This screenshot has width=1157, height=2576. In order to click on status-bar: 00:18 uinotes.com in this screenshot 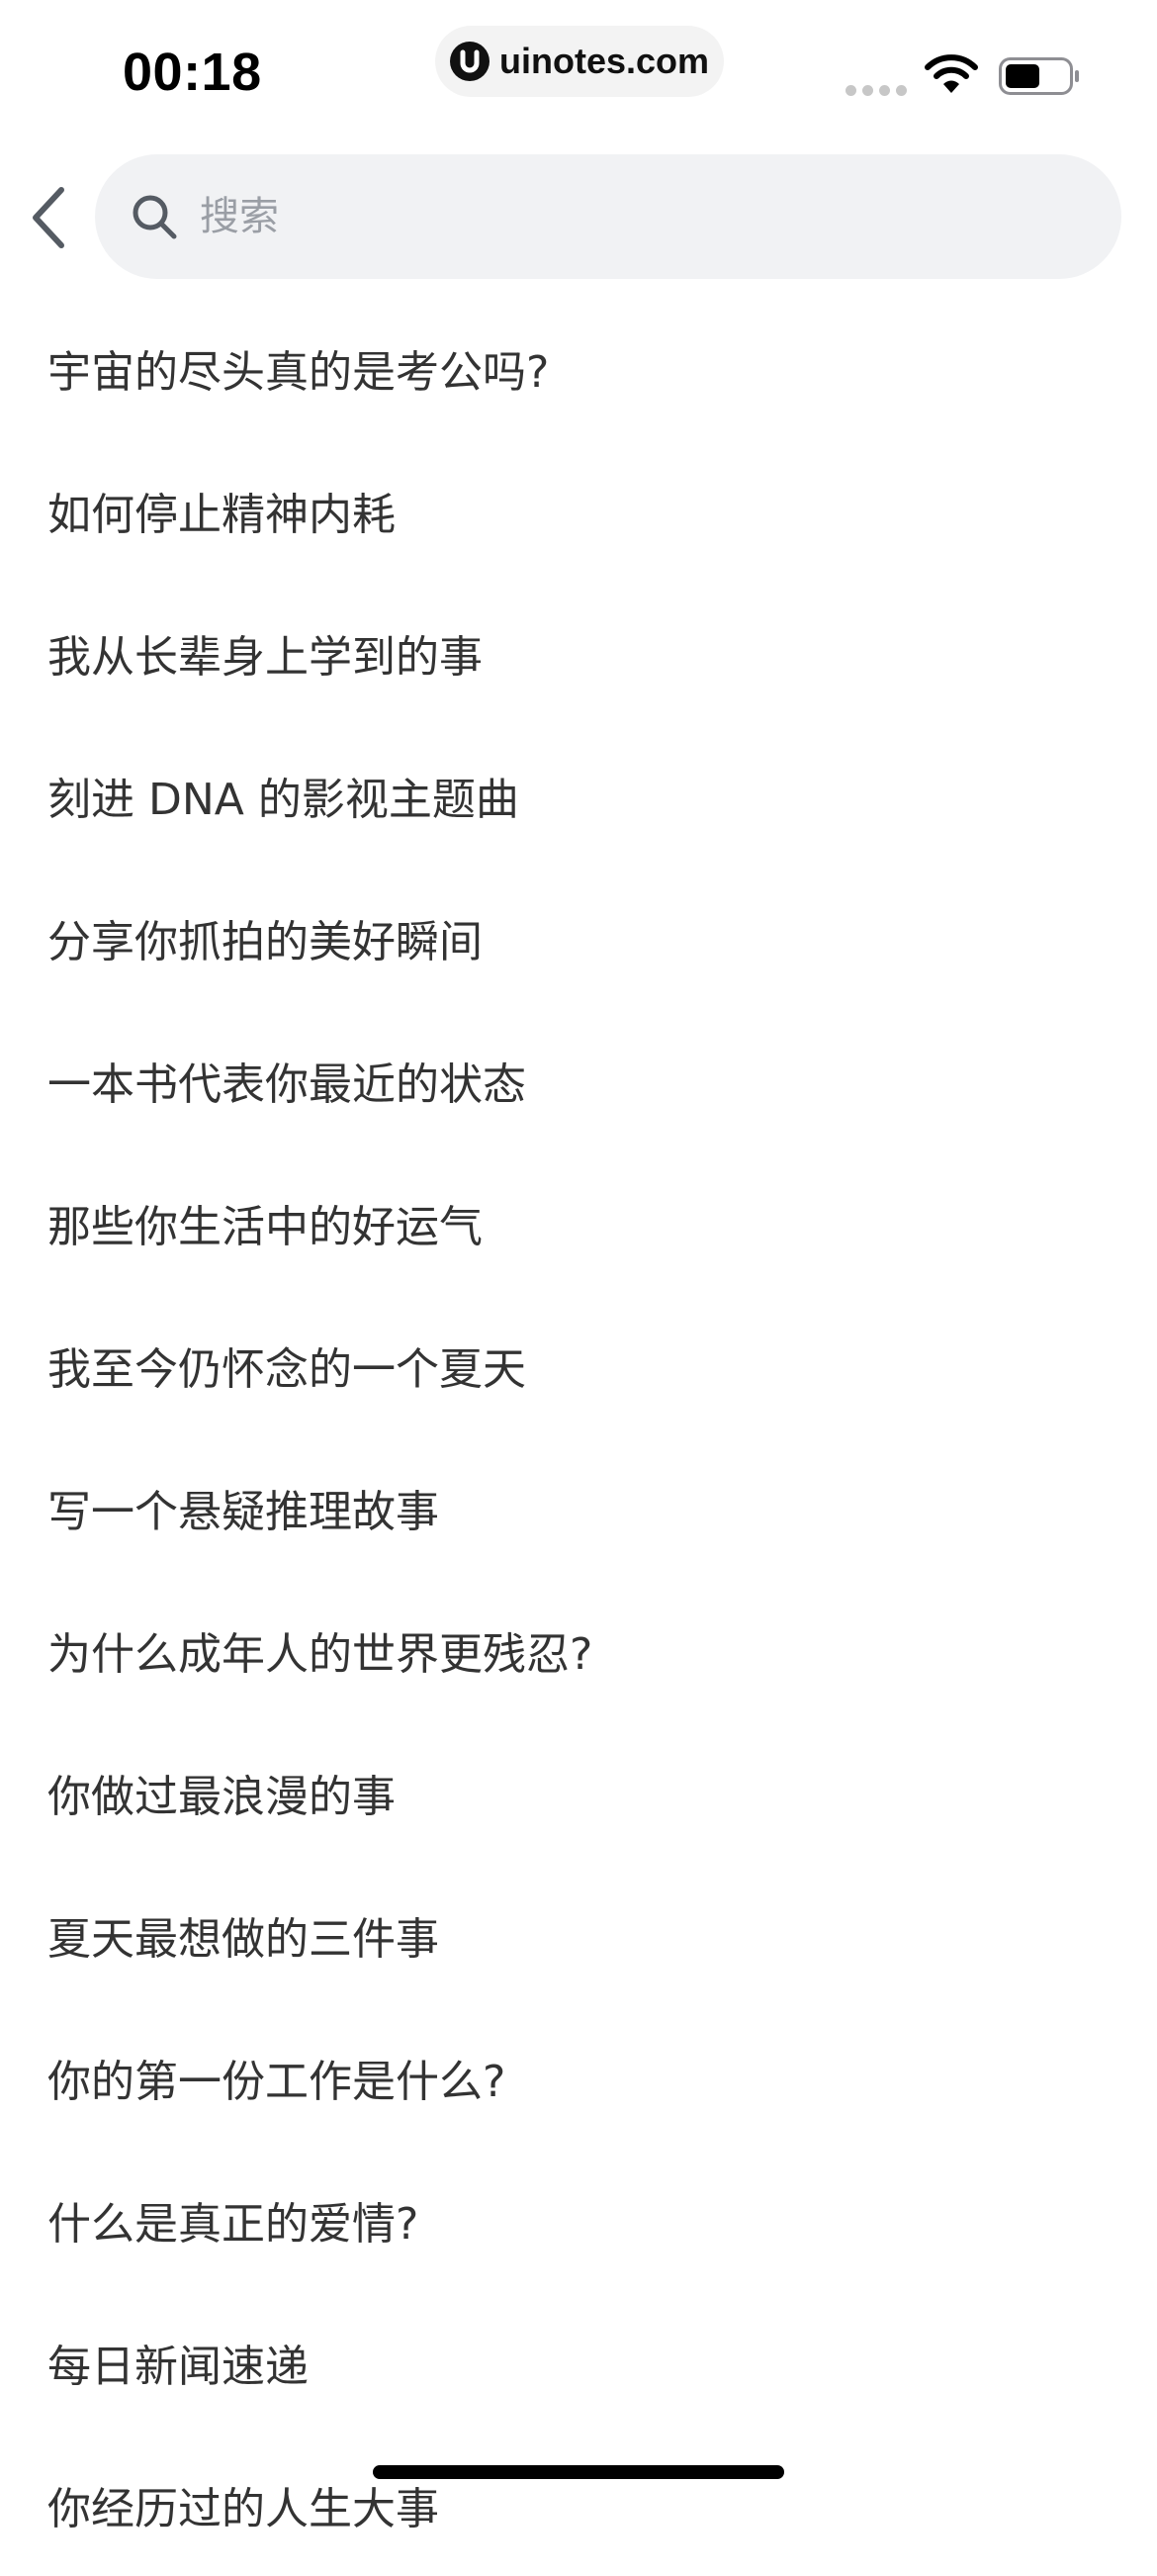, I will do `click(578, 74)`.